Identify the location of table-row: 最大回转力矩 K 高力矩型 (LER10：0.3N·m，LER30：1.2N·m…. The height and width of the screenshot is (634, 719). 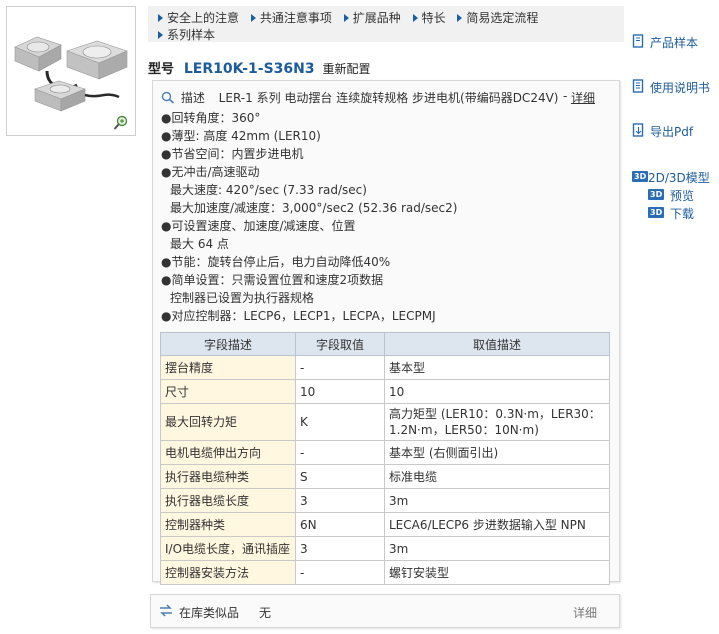
(385, 422).